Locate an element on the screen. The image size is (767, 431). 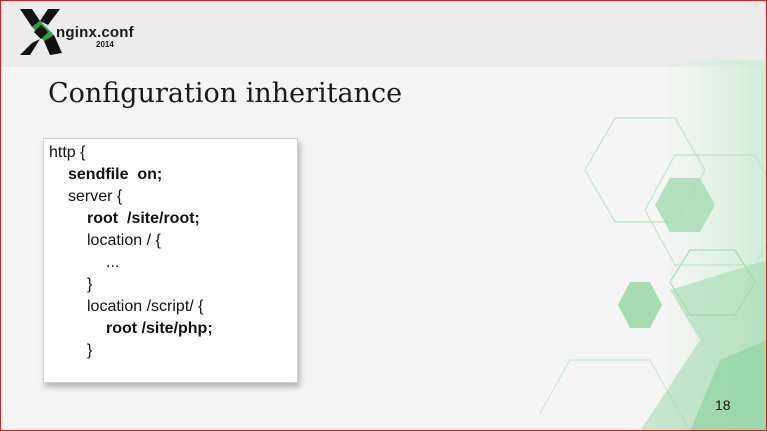
logo-year: 2014 is located at coordinates (105, 44).